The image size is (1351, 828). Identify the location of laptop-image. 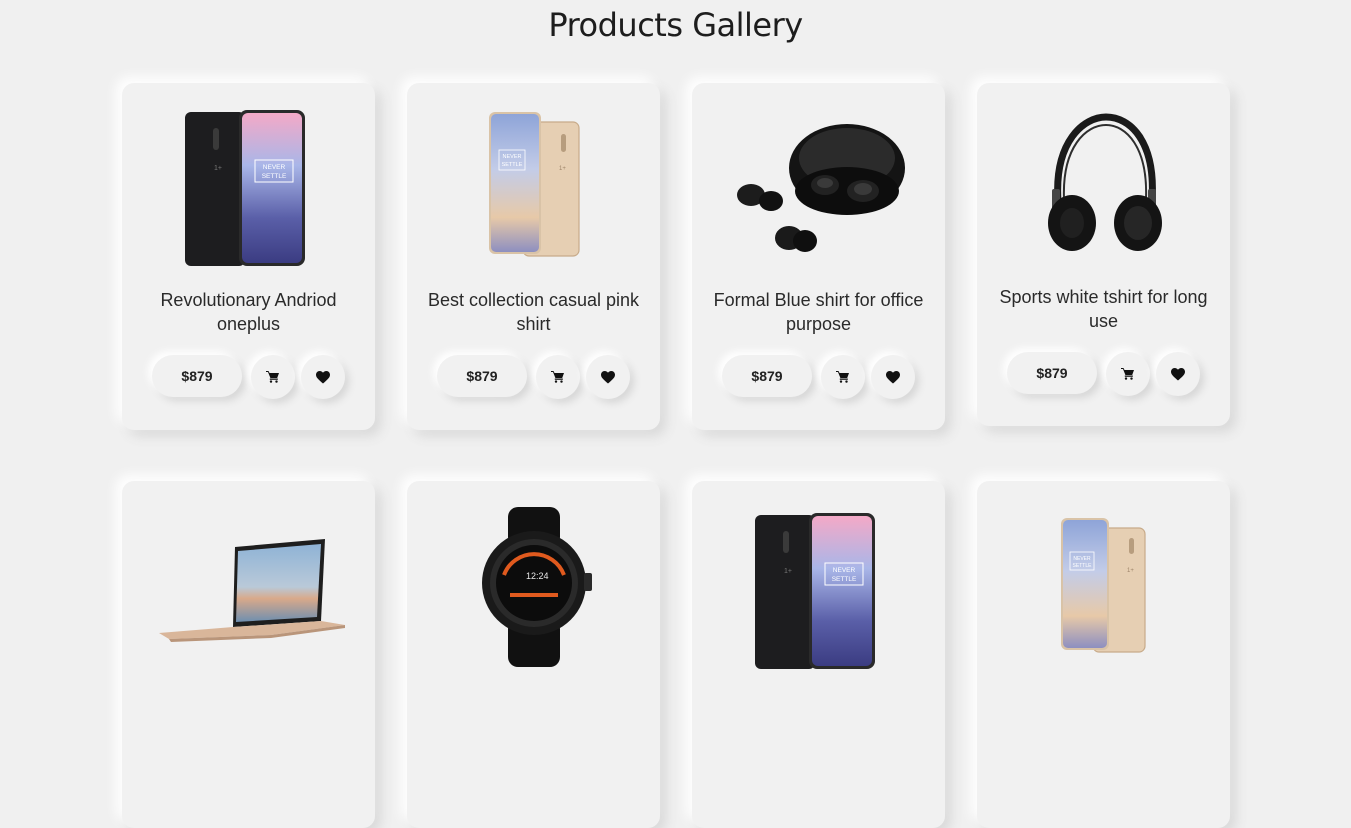
(251, 590).